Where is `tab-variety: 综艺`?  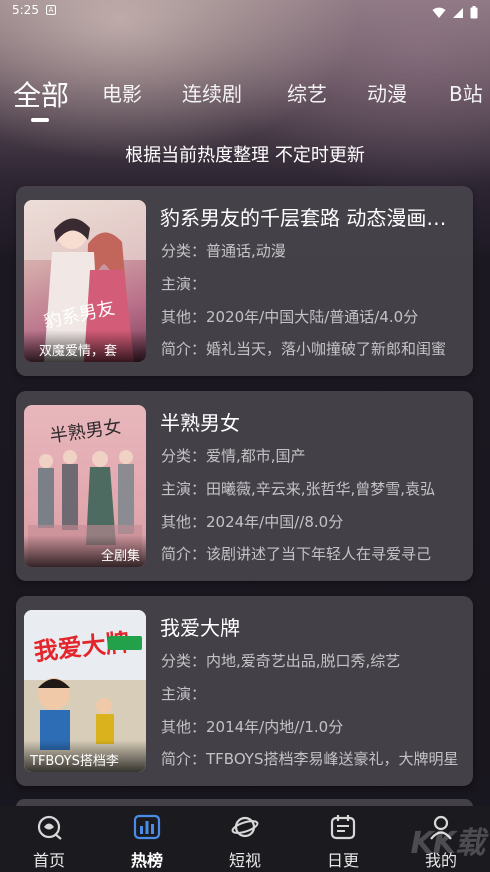
tab-variety: 综艺 is located at coordinates (307, 92).